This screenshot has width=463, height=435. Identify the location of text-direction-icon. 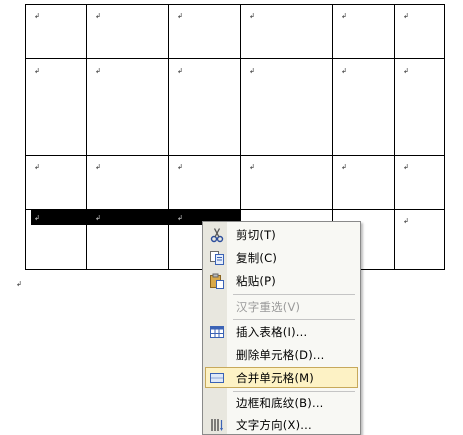
(217, 425).